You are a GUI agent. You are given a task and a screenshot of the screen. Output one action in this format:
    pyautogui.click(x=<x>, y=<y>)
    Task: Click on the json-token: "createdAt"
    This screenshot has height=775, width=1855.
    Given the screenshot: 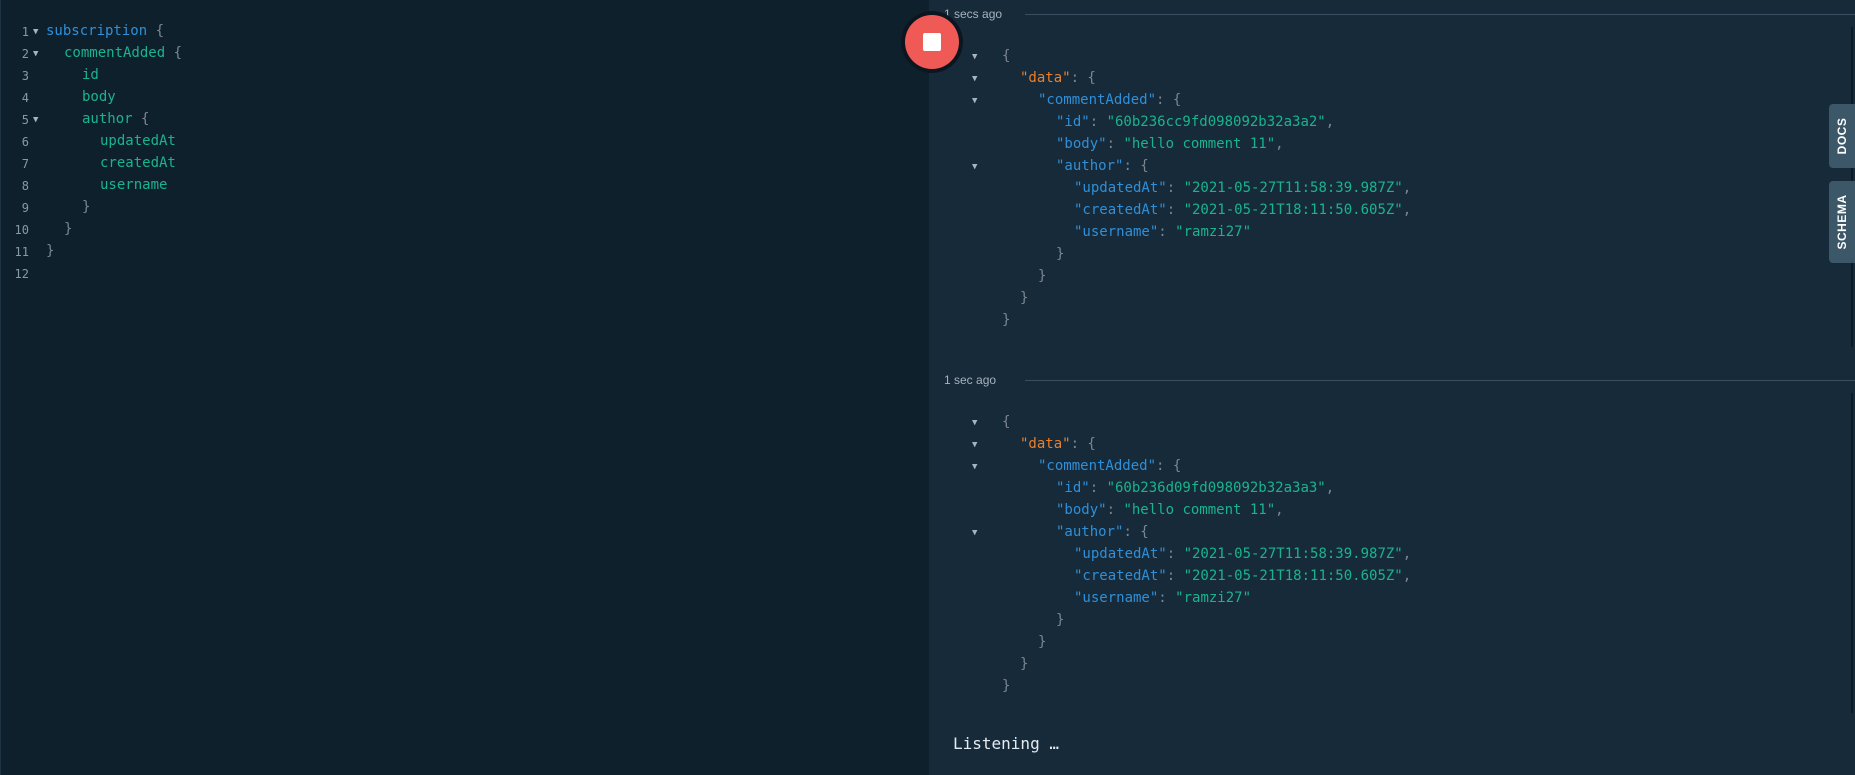 What is the action you would take?
    pyautogui.click(x=1120, y=210)
    